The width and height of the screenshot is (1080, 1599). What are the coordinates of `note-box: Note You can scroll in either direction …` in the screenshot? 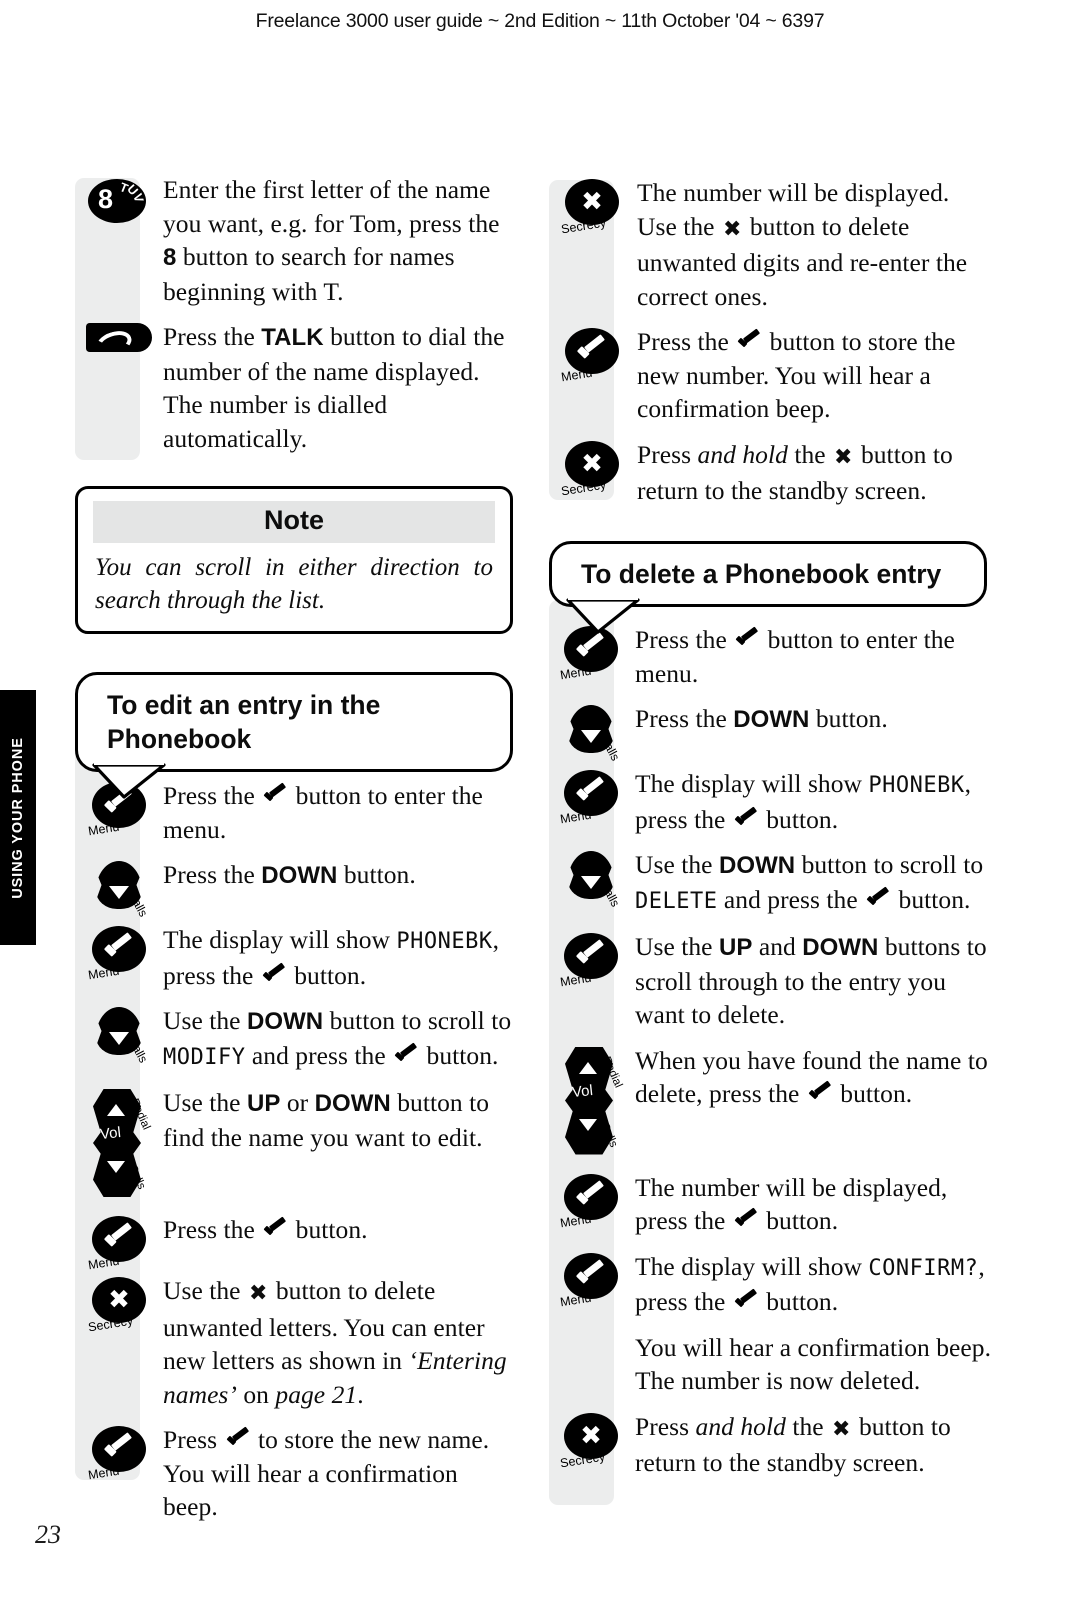 It's located at (294, 560).